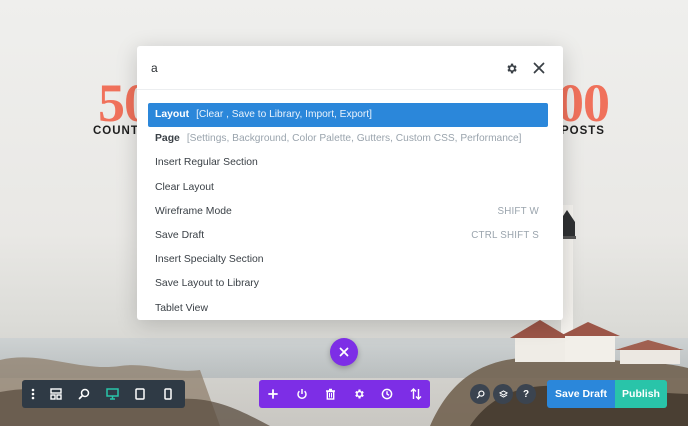 The width and height of the screenshot is (688, 426). What do you see at coordinates (348, 309) in the screenshot?
I see `command-item: Tablet View` at bounding box center [348, 309].